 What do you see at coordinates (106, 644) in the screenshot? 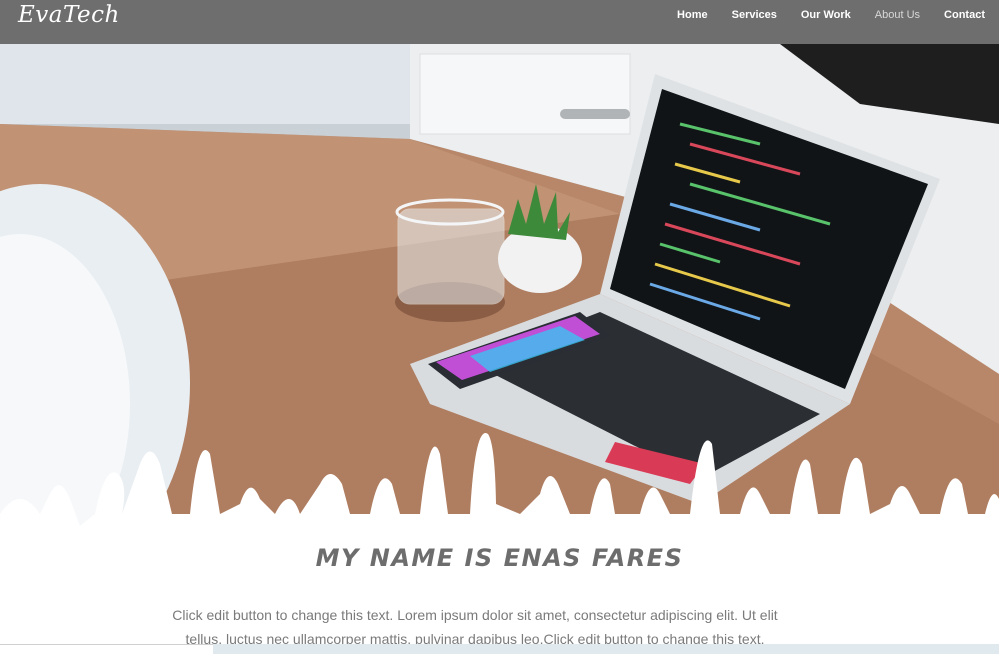
I see `section-divider` at bounding box center [106, 644].